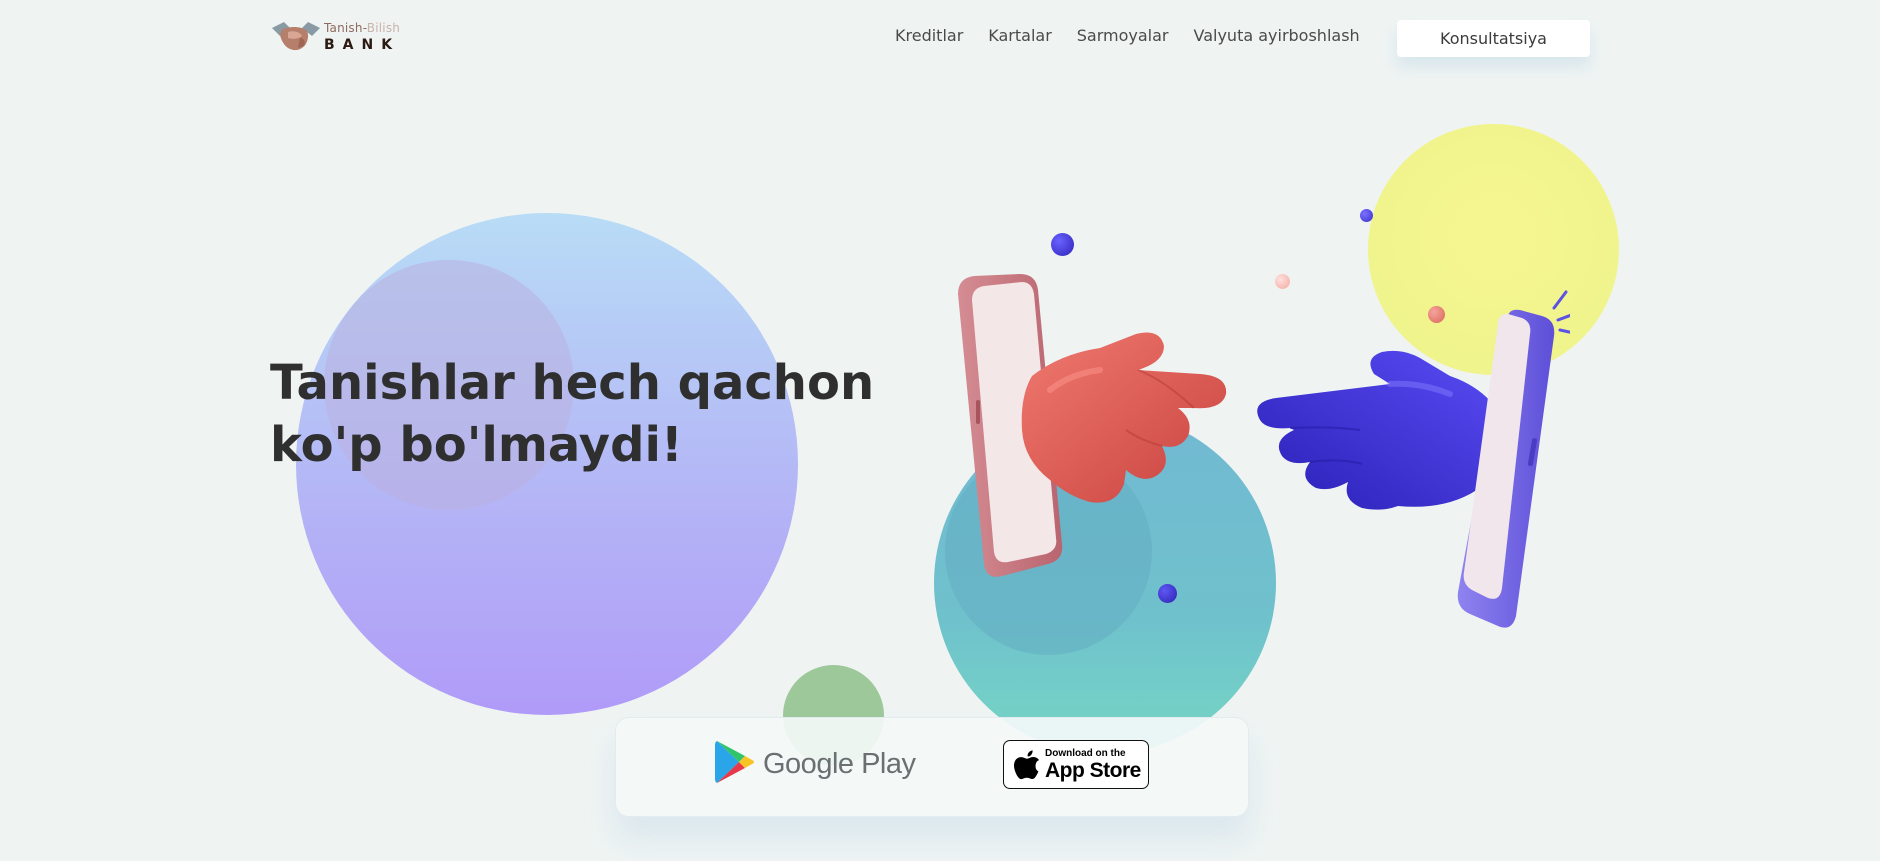  What do you see at coordinates (839, 763) in the screenshot?
I see `google-play-label: Google Play` at bounding box center [839, 763].